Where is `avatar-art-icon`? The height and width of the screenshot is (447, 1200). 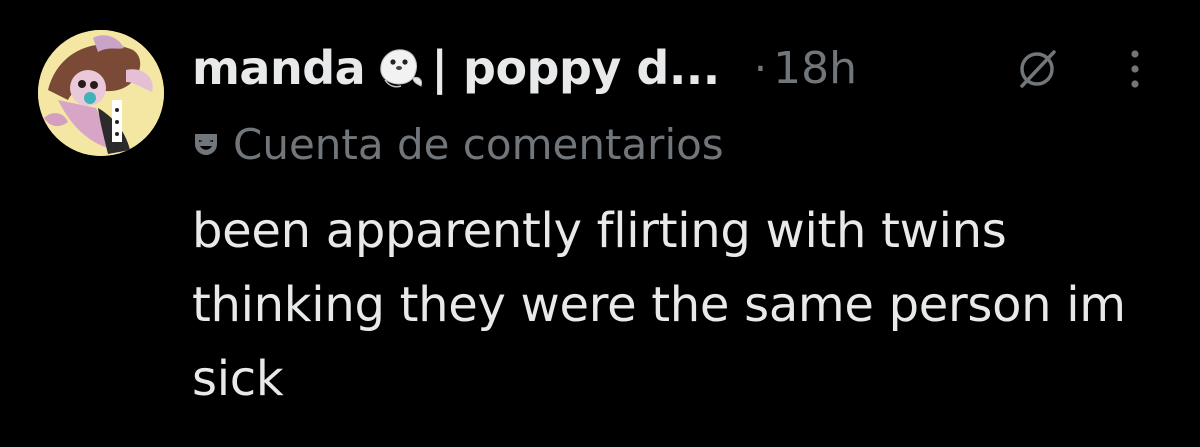 avatar-art-icon is located at coordinates (101, 93).